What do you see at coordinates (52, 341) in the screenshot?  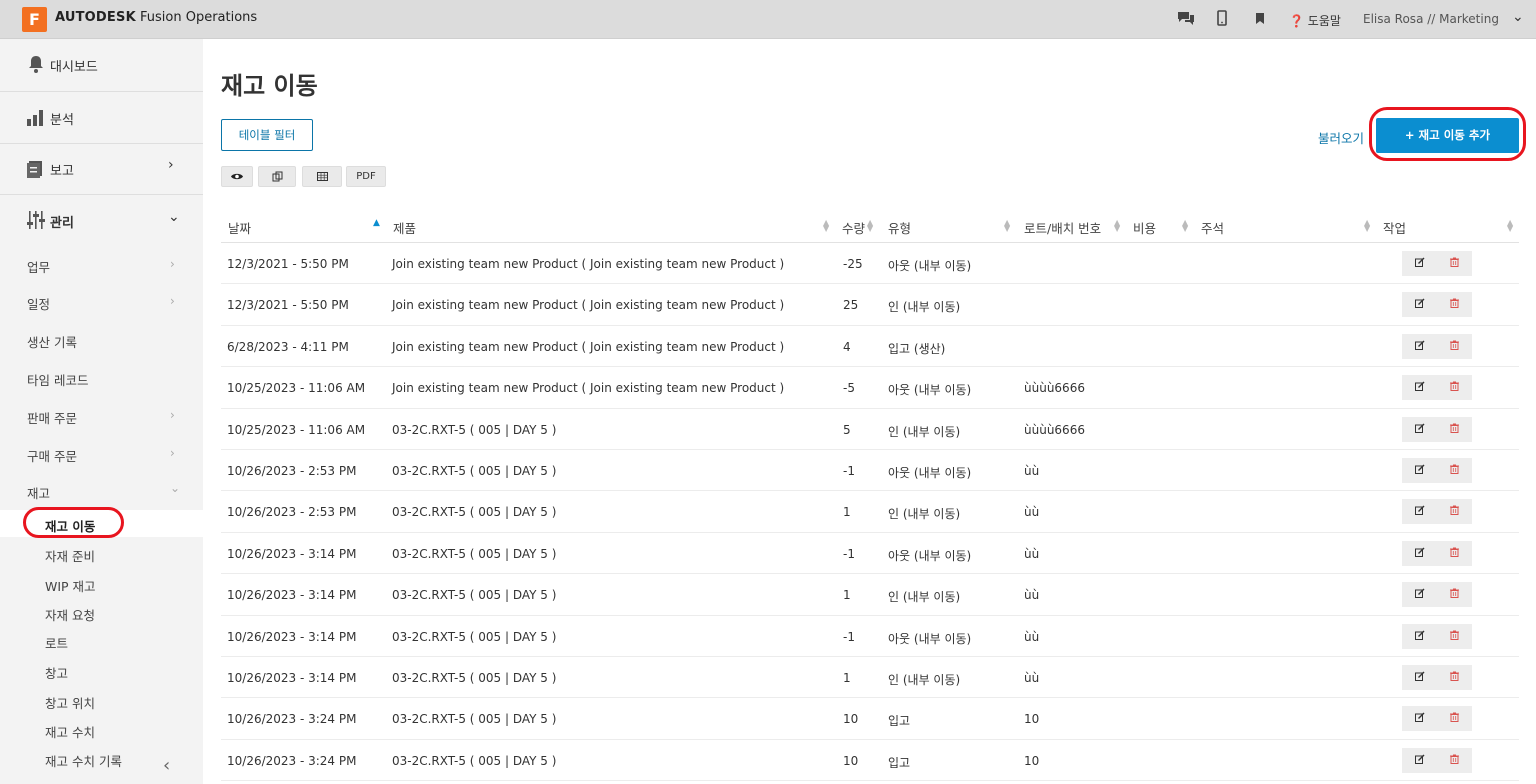 I see `sidebar-item-production-records: 생산 기록` at bounding box center [52, 341].